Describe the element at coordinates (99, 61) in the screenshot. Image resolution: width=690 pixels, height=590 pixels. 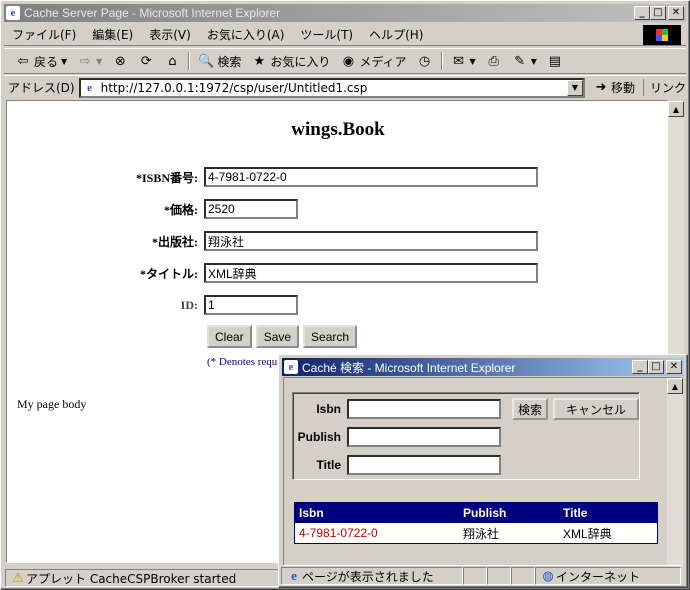
I see `forward-dropdown-icon: ▼` at that location.